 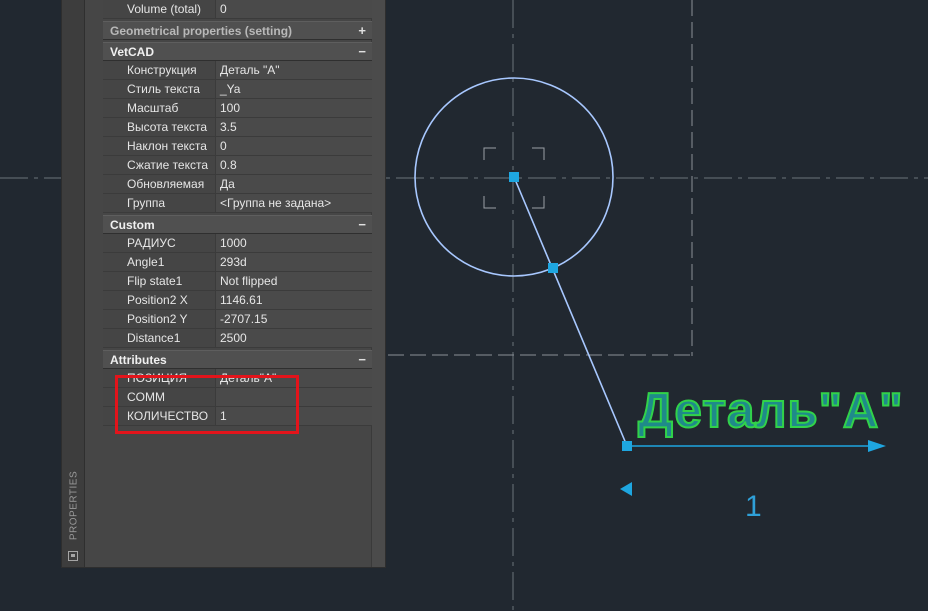 I want to click on property-key: Обновляемая, so click(x=159, y=184).